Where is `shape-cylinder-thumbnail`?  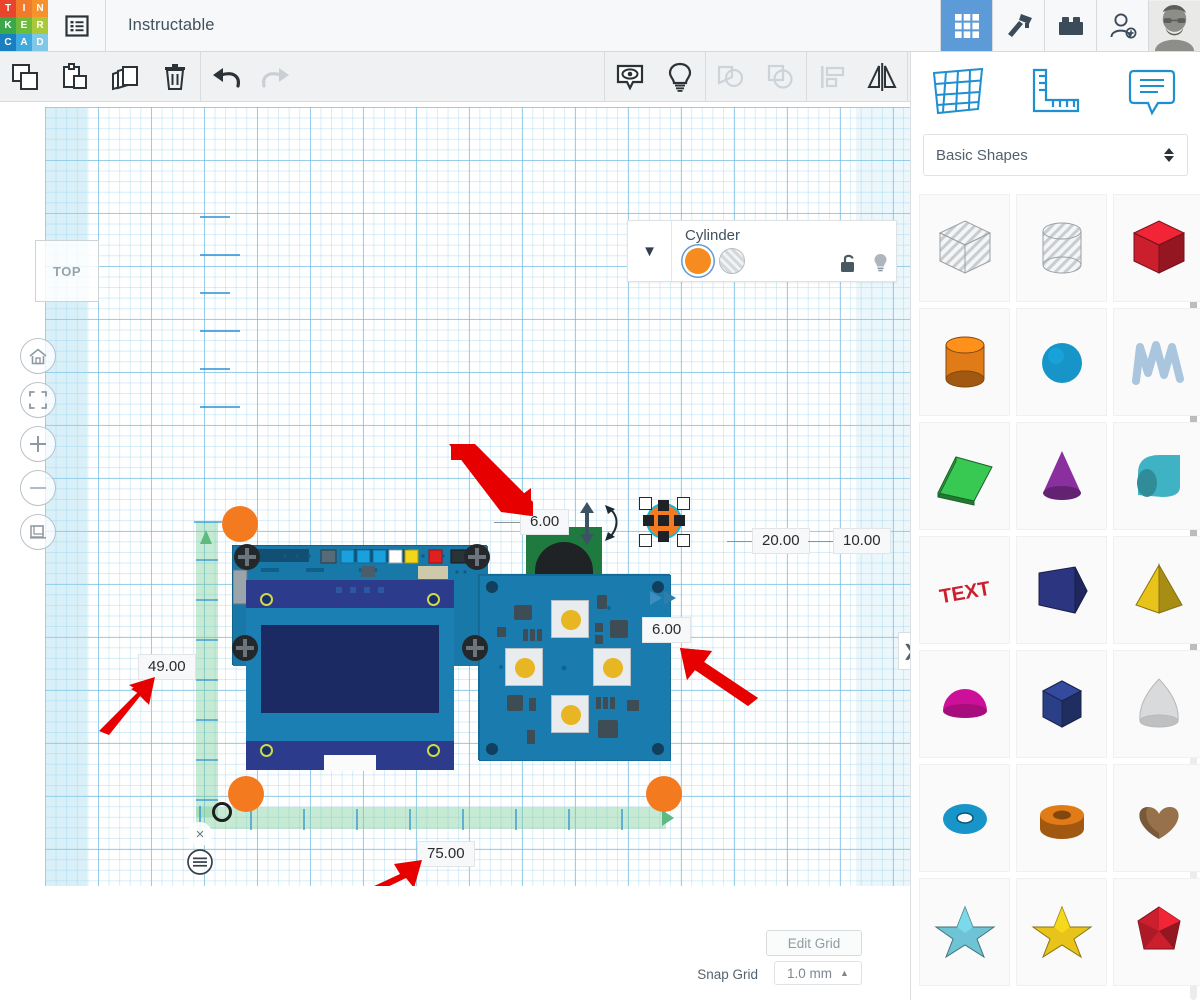 shape-cylinder-thumbnail is located at coordinates (964, 362).